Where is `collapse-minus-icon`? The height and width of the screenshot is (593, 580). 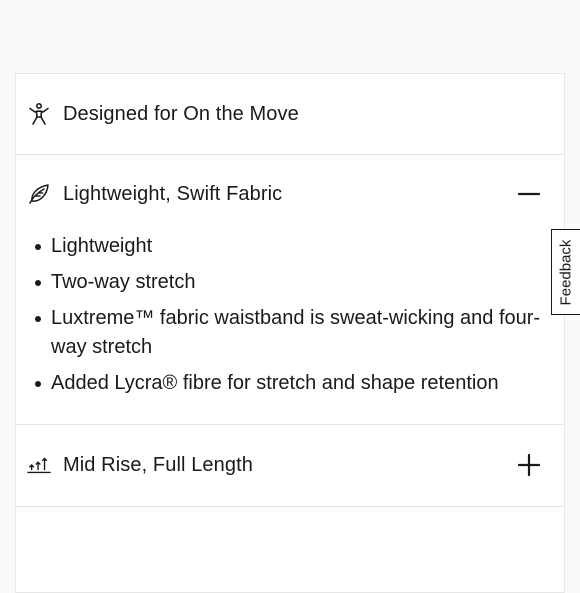
collapse-minus-icon is located at coordinates (529, 194).